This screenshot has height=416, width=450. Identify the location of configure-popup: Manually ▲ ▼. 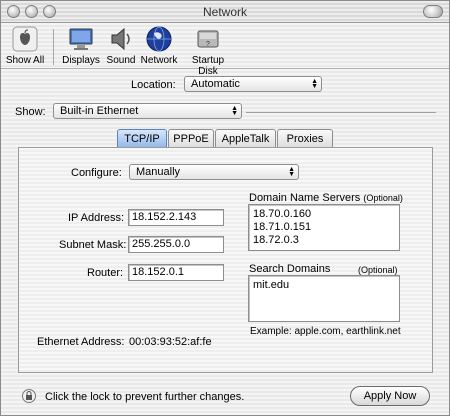
(214, 172).